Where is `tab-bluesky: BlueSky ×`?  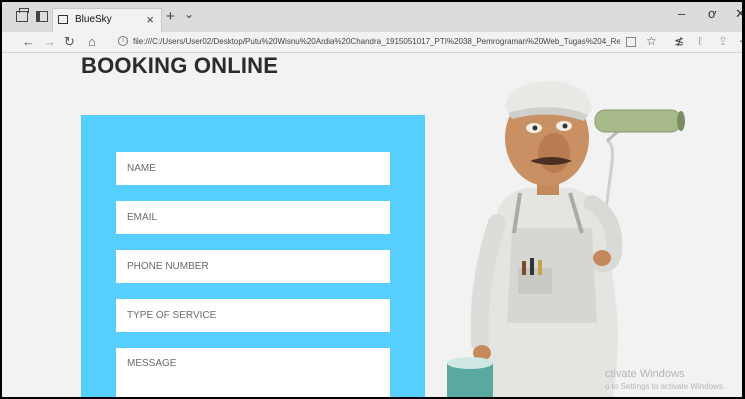
tab-bluesky: BlueSky × is located at coordinates (107, 20).